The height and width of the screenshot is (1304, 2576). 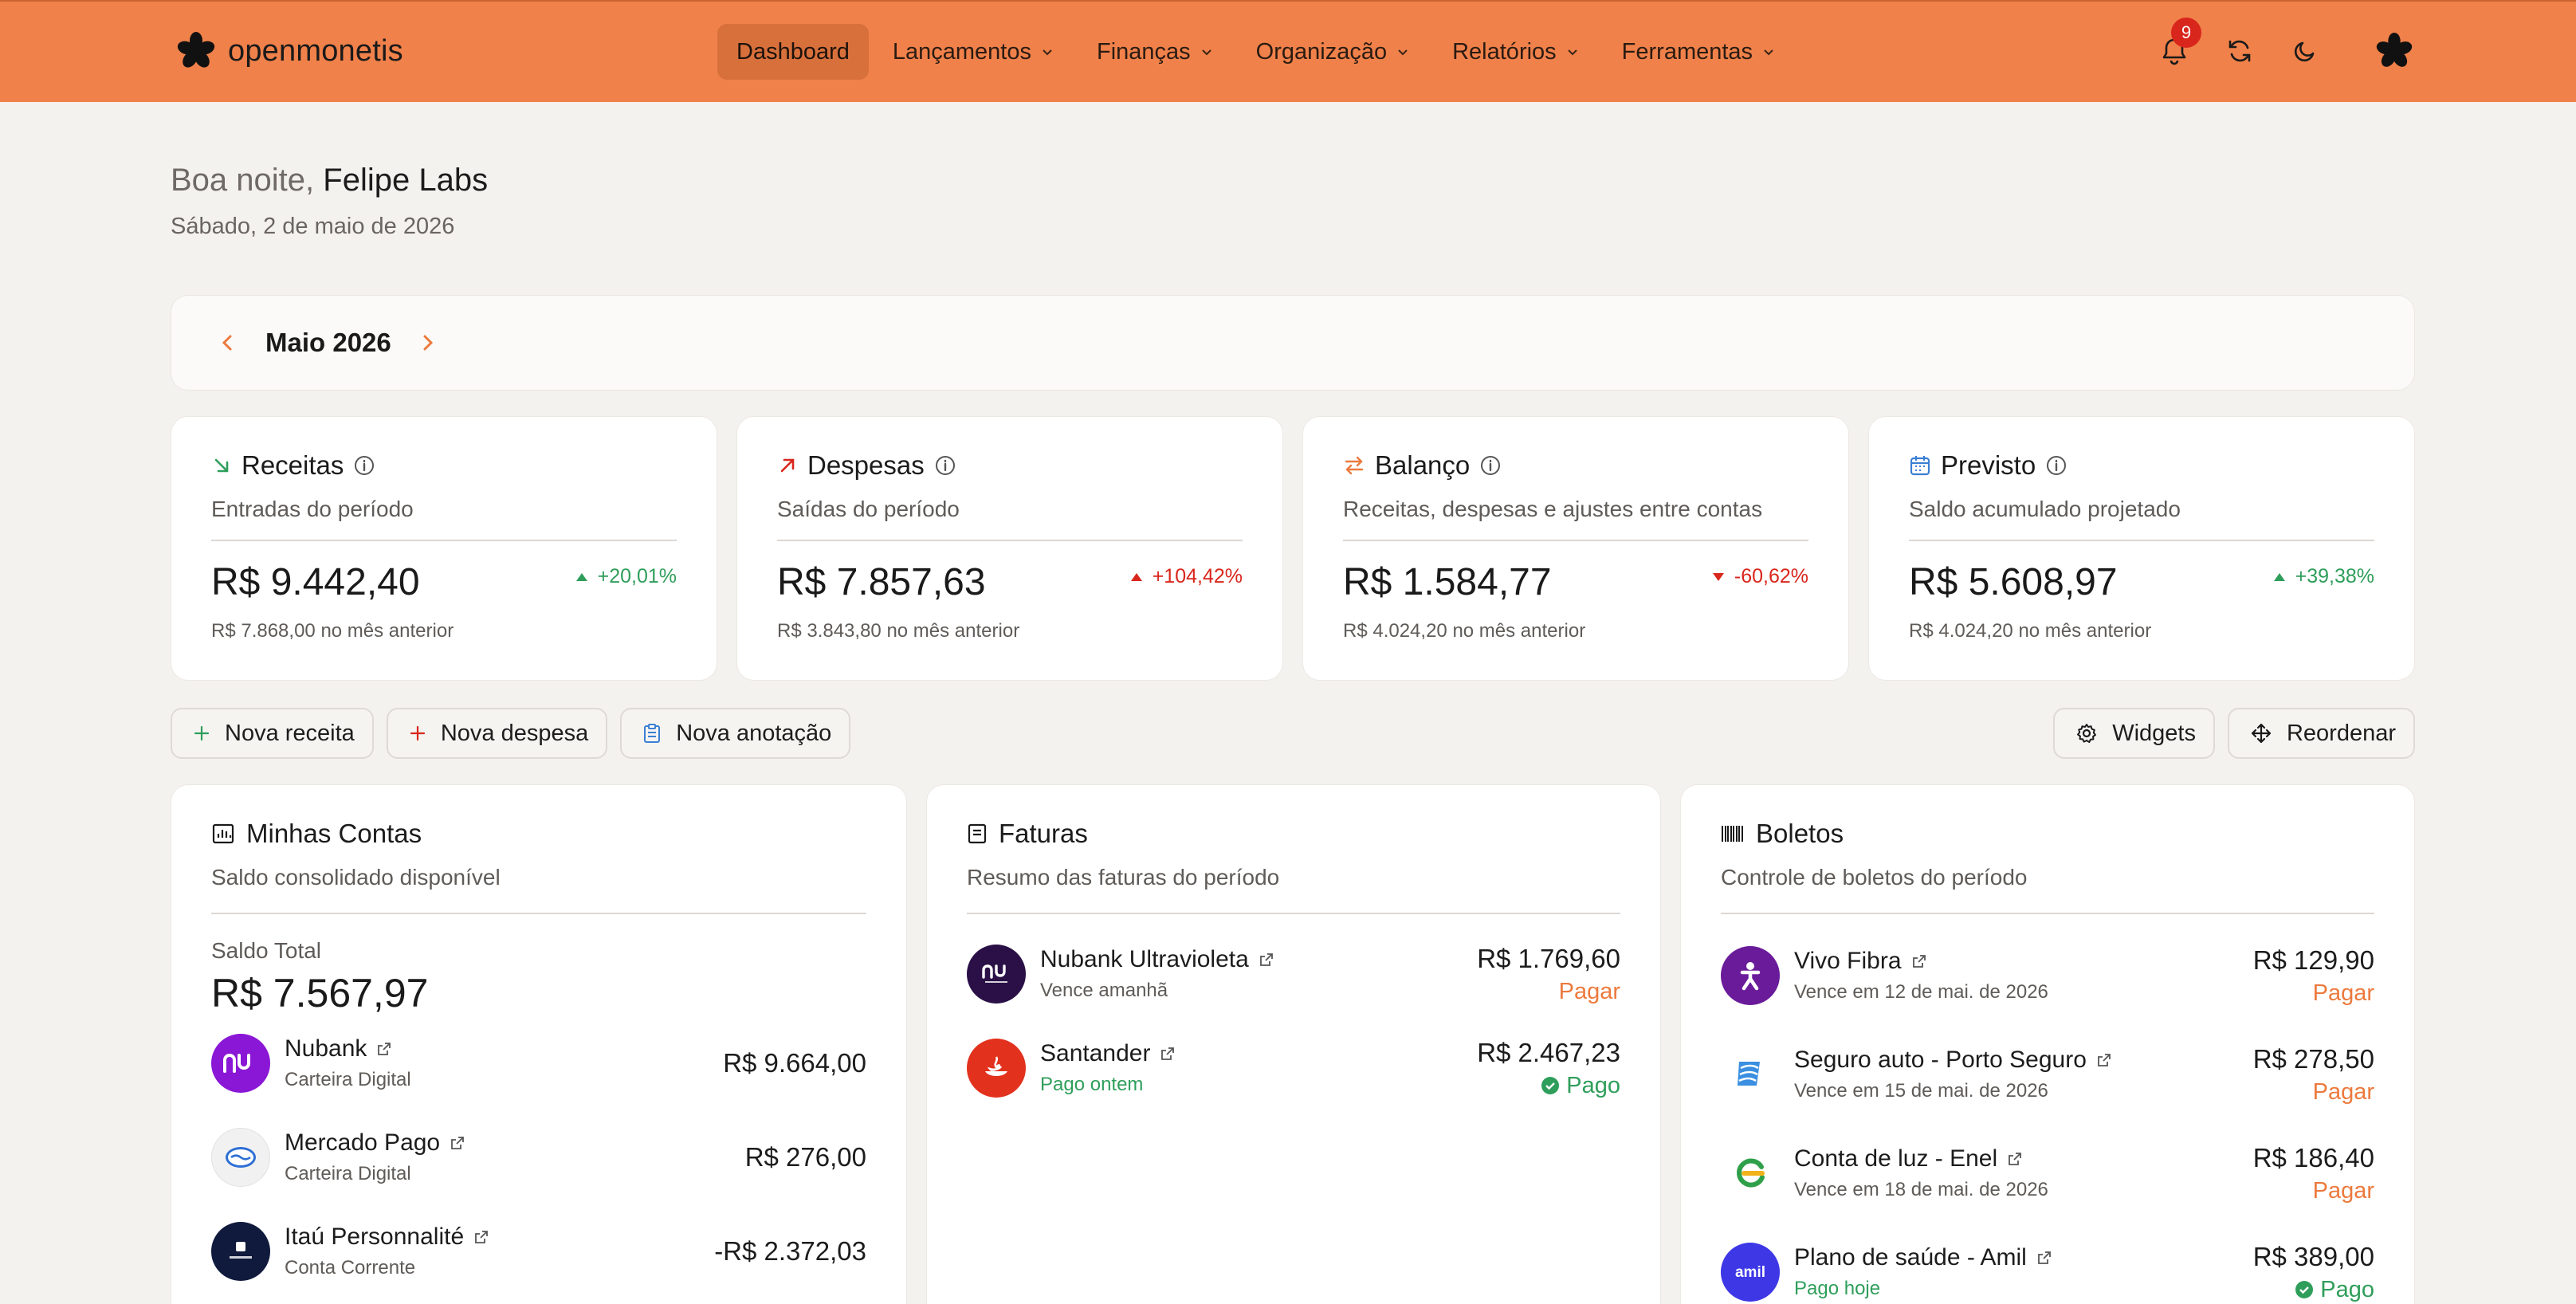 I want to click on card-subtitle: Controle de boletos do período, so click(x=2047, y=889).